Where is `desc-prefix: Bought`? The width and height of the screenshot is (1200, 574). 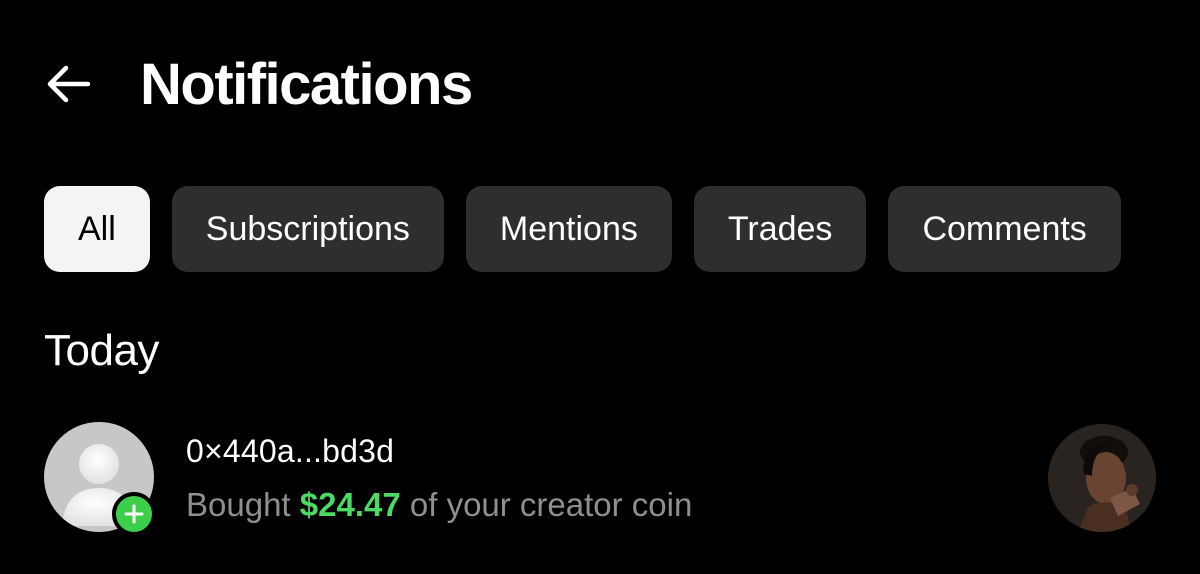
desc-prefix: Bought is located at coordinates (238, 504).